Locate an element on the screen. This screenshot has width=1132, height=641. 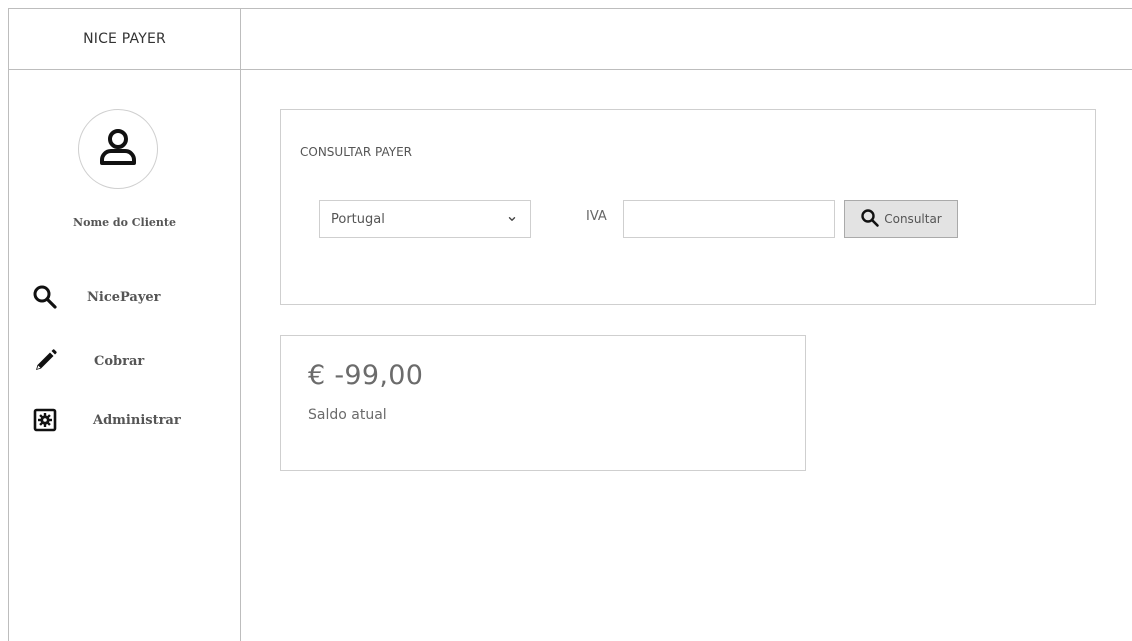
country-select-value: Portugal is located at coordinates (358, 219).